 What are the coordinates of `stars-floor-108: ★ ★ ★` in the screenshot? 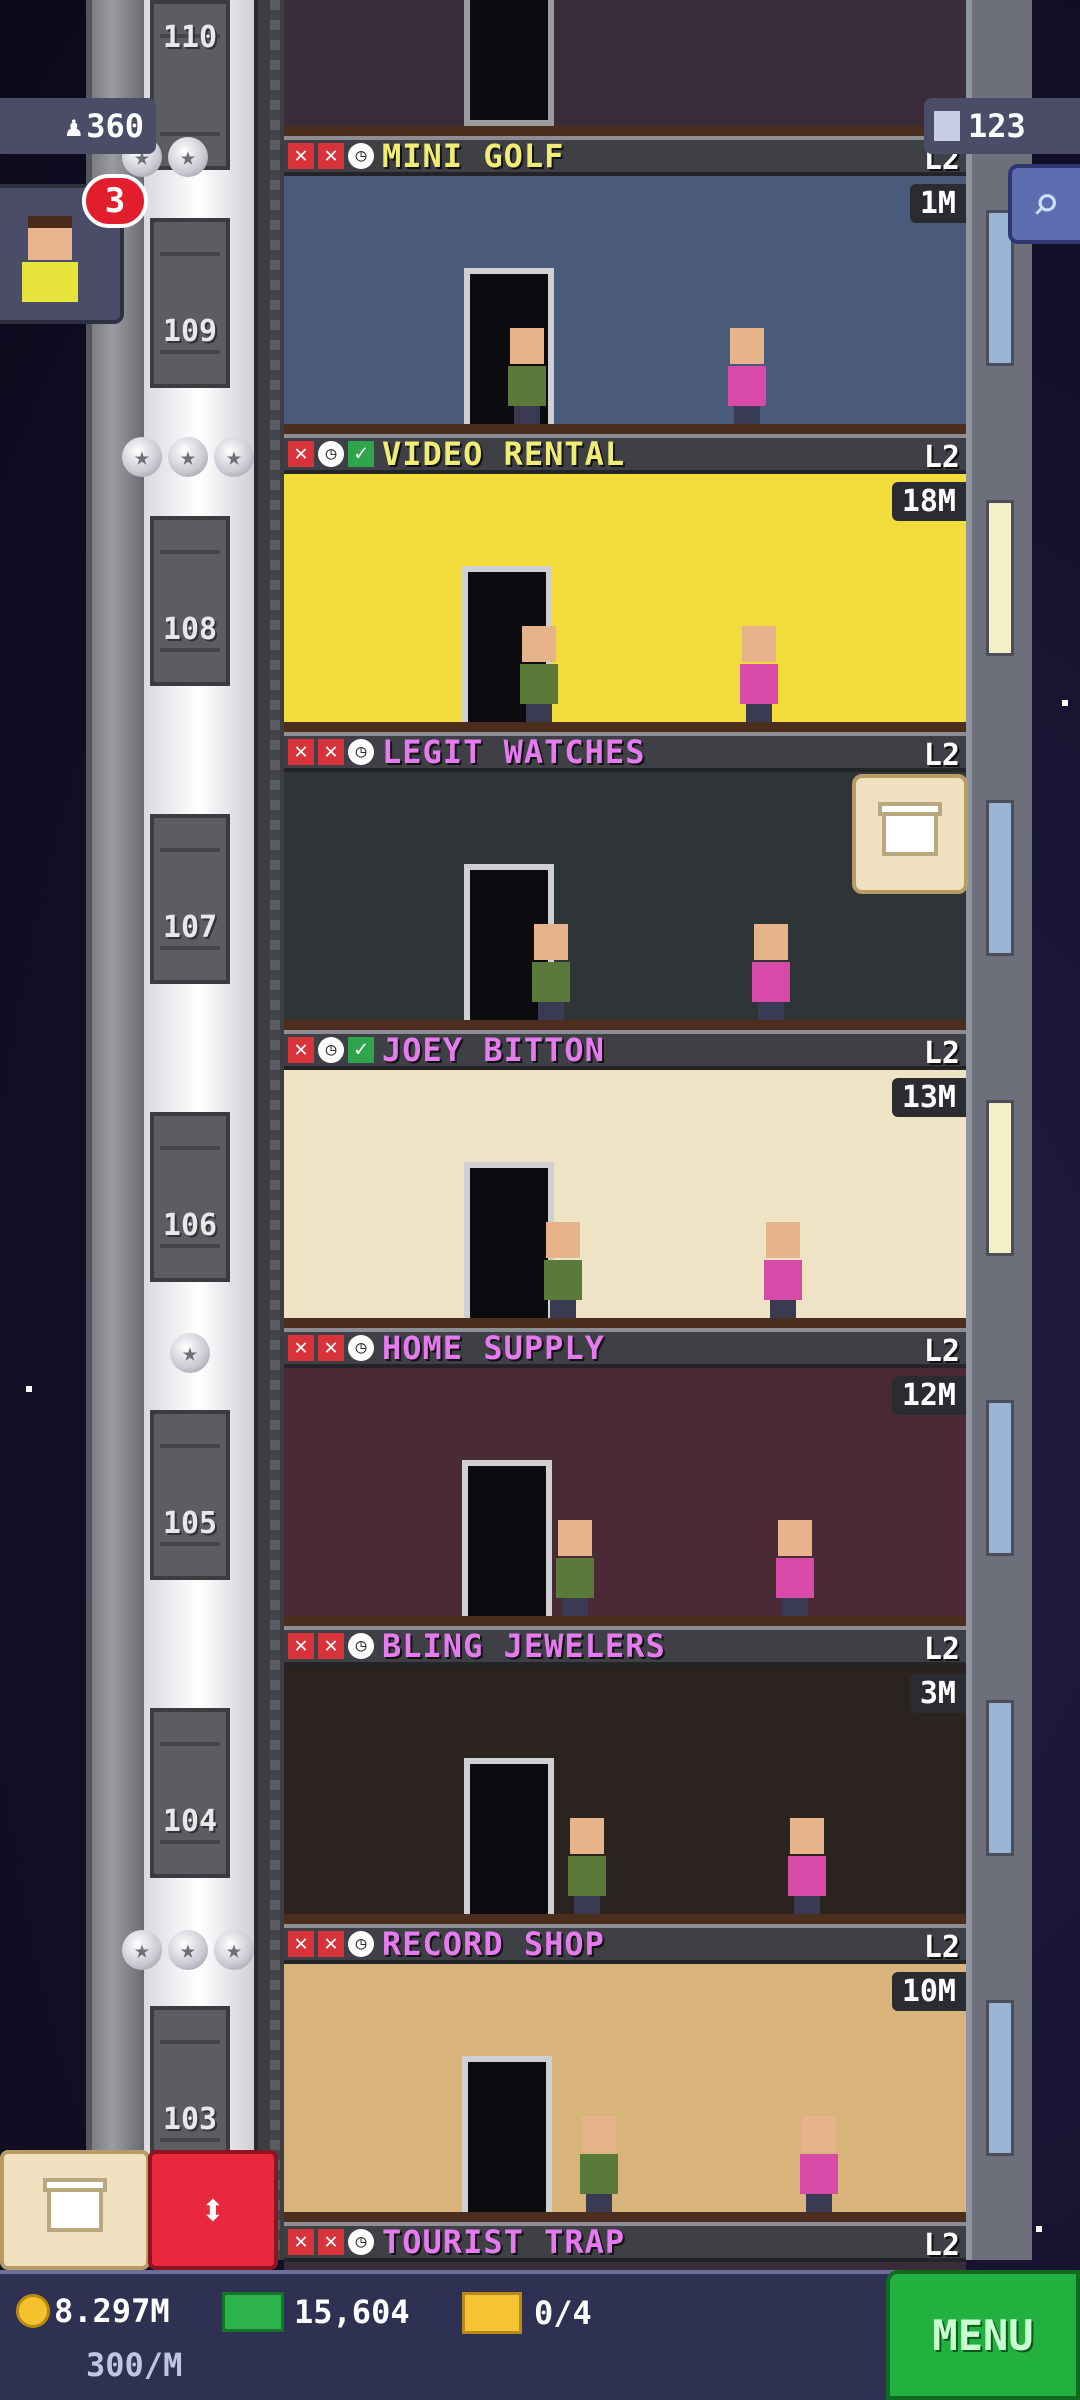 It's located at (188, 457).